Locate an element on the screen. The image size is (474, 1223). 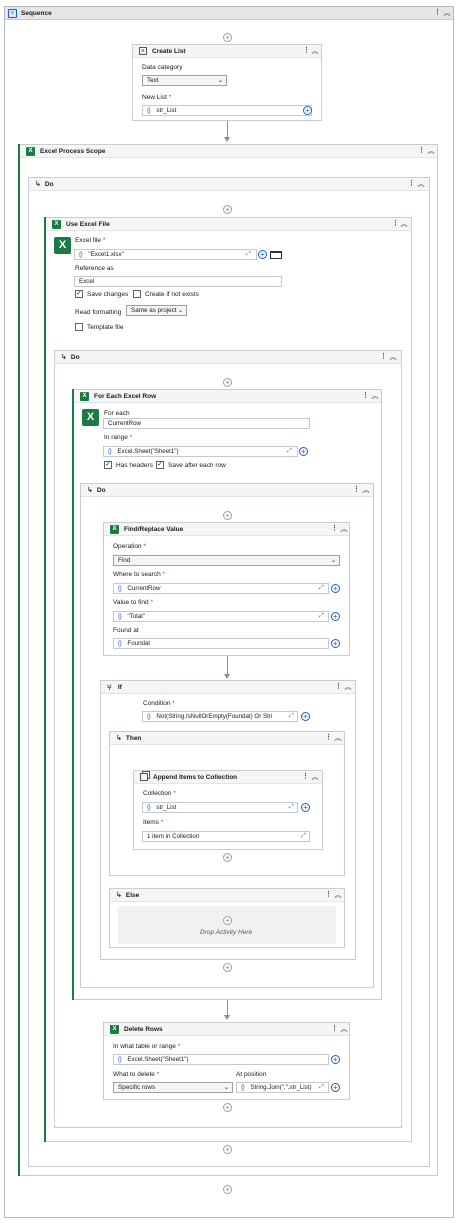
if-collapse-icon: ︽ is located at coordinates (348, 687).